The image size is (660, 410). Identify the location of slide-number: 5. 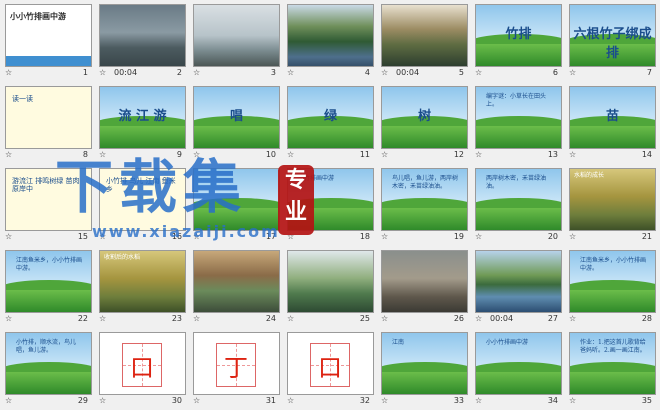
(461, 72).